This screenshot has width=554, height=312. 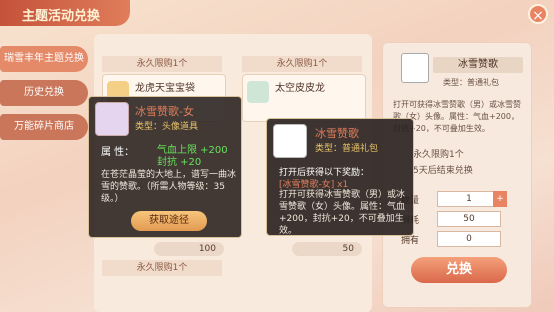 I want to click on tooltip-description: 在苍茫晶莹的大地上，谱写一曲冰雪的赞歌。（所需人物等级：35级。）, so click(x=169, y=187).